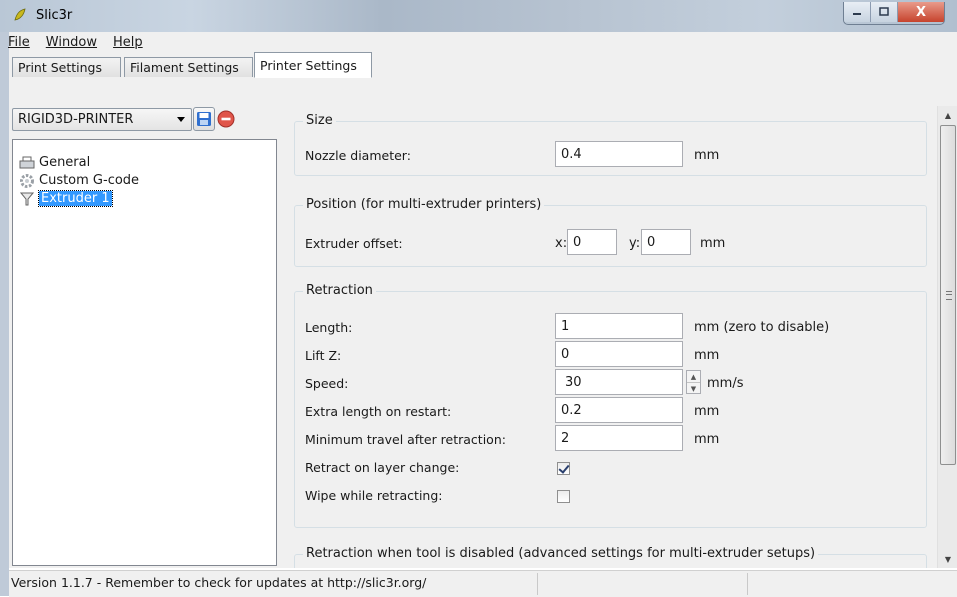 The width and height of the screenshot is (957, 597). I want to click on window-frame, so click(4, 314).